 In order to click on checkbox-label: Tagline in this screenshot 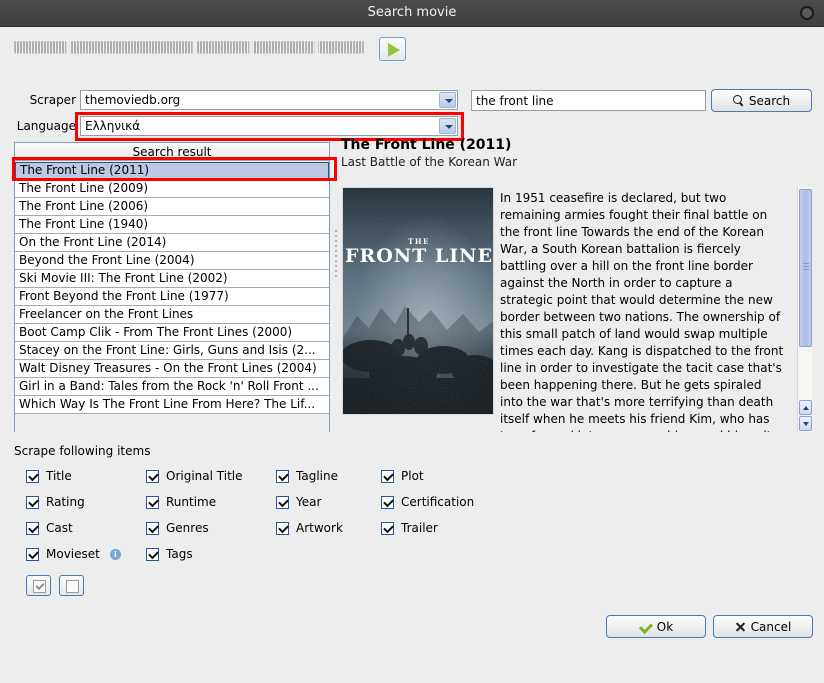, I will do `click(317, 476)`.